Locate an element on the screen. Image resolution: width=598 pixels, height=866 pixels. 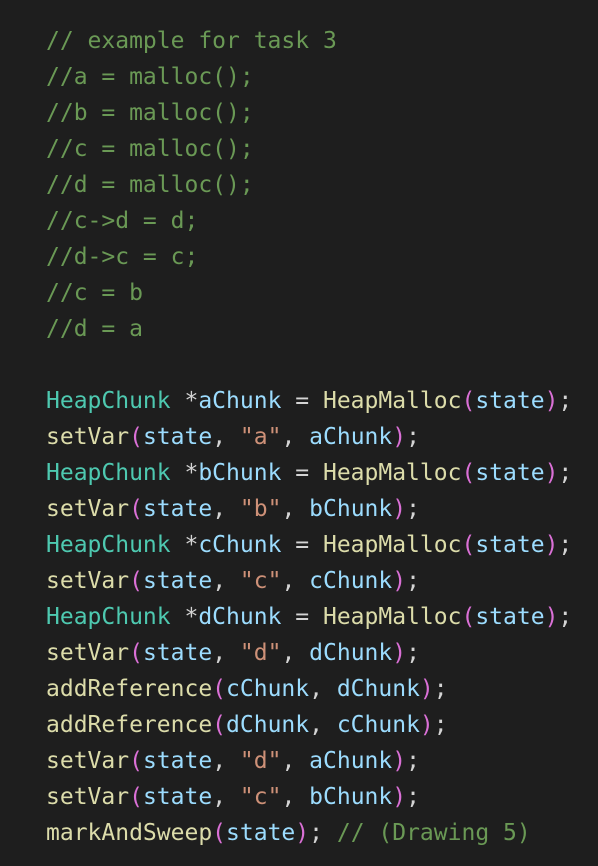
code-line: HeapChunk *aChunk = HeapMalloc(state); is located at coordinates (322, 401).